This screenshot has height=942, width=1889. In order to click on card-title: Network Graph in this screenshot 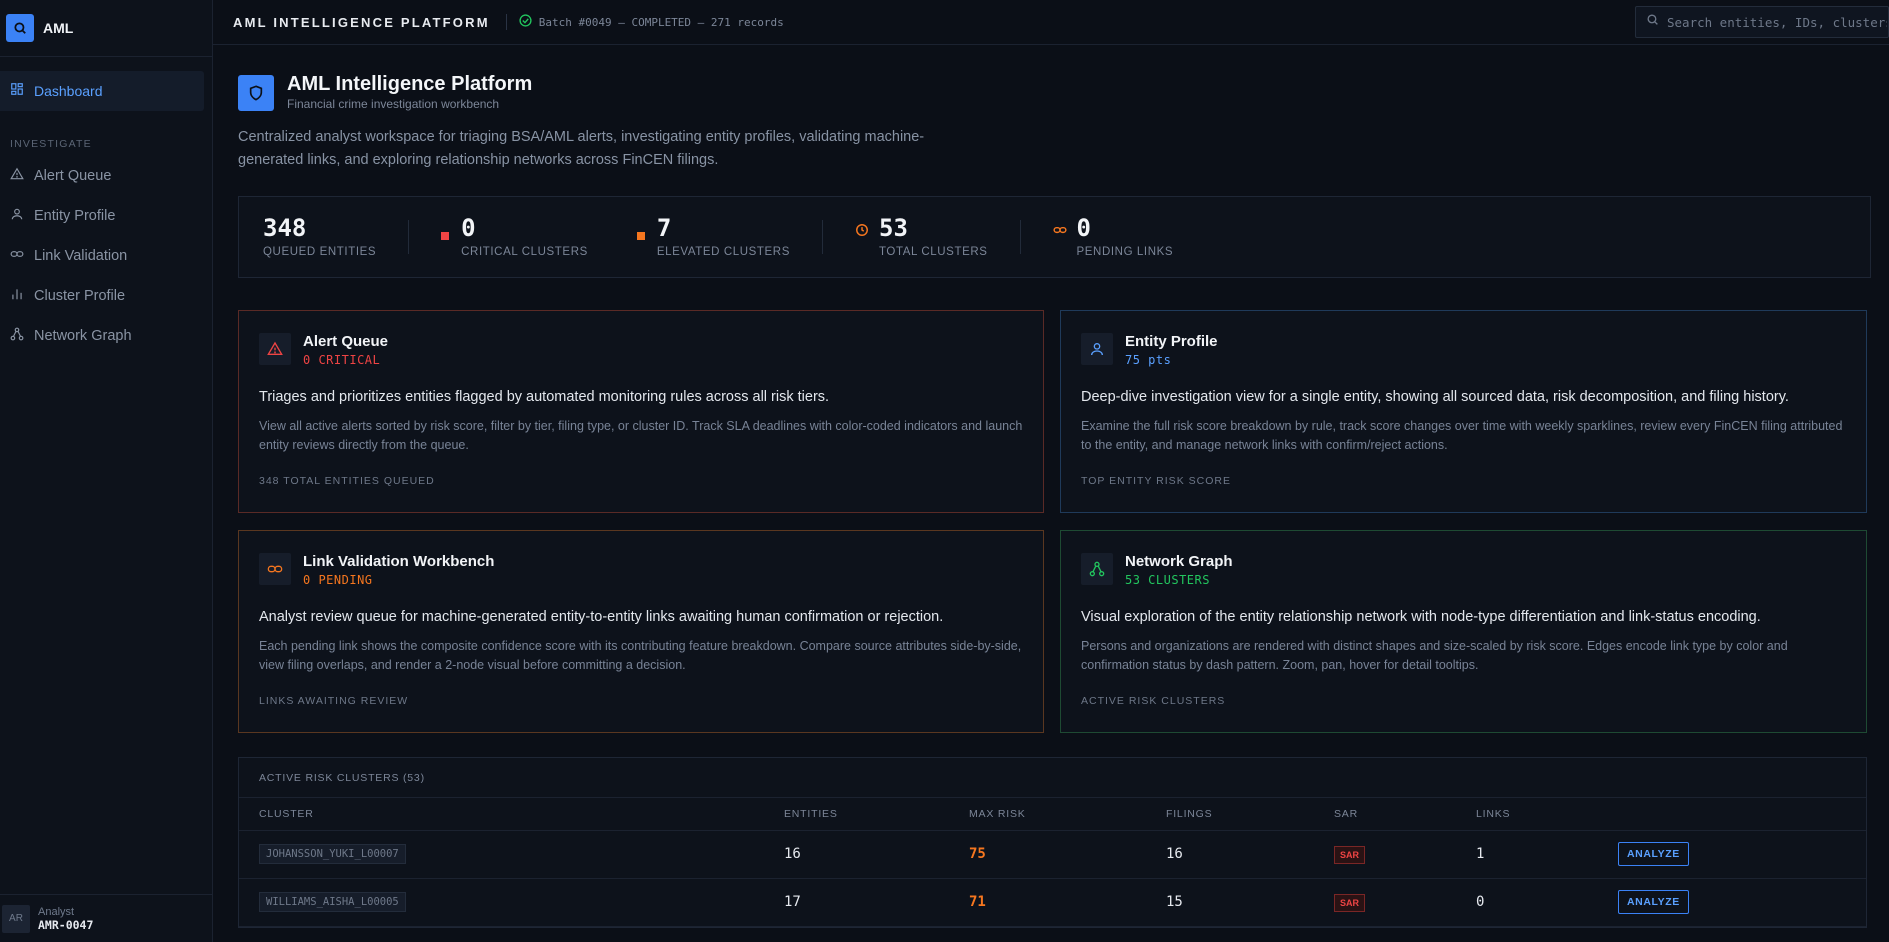, I will do `click(1179, 561)`.